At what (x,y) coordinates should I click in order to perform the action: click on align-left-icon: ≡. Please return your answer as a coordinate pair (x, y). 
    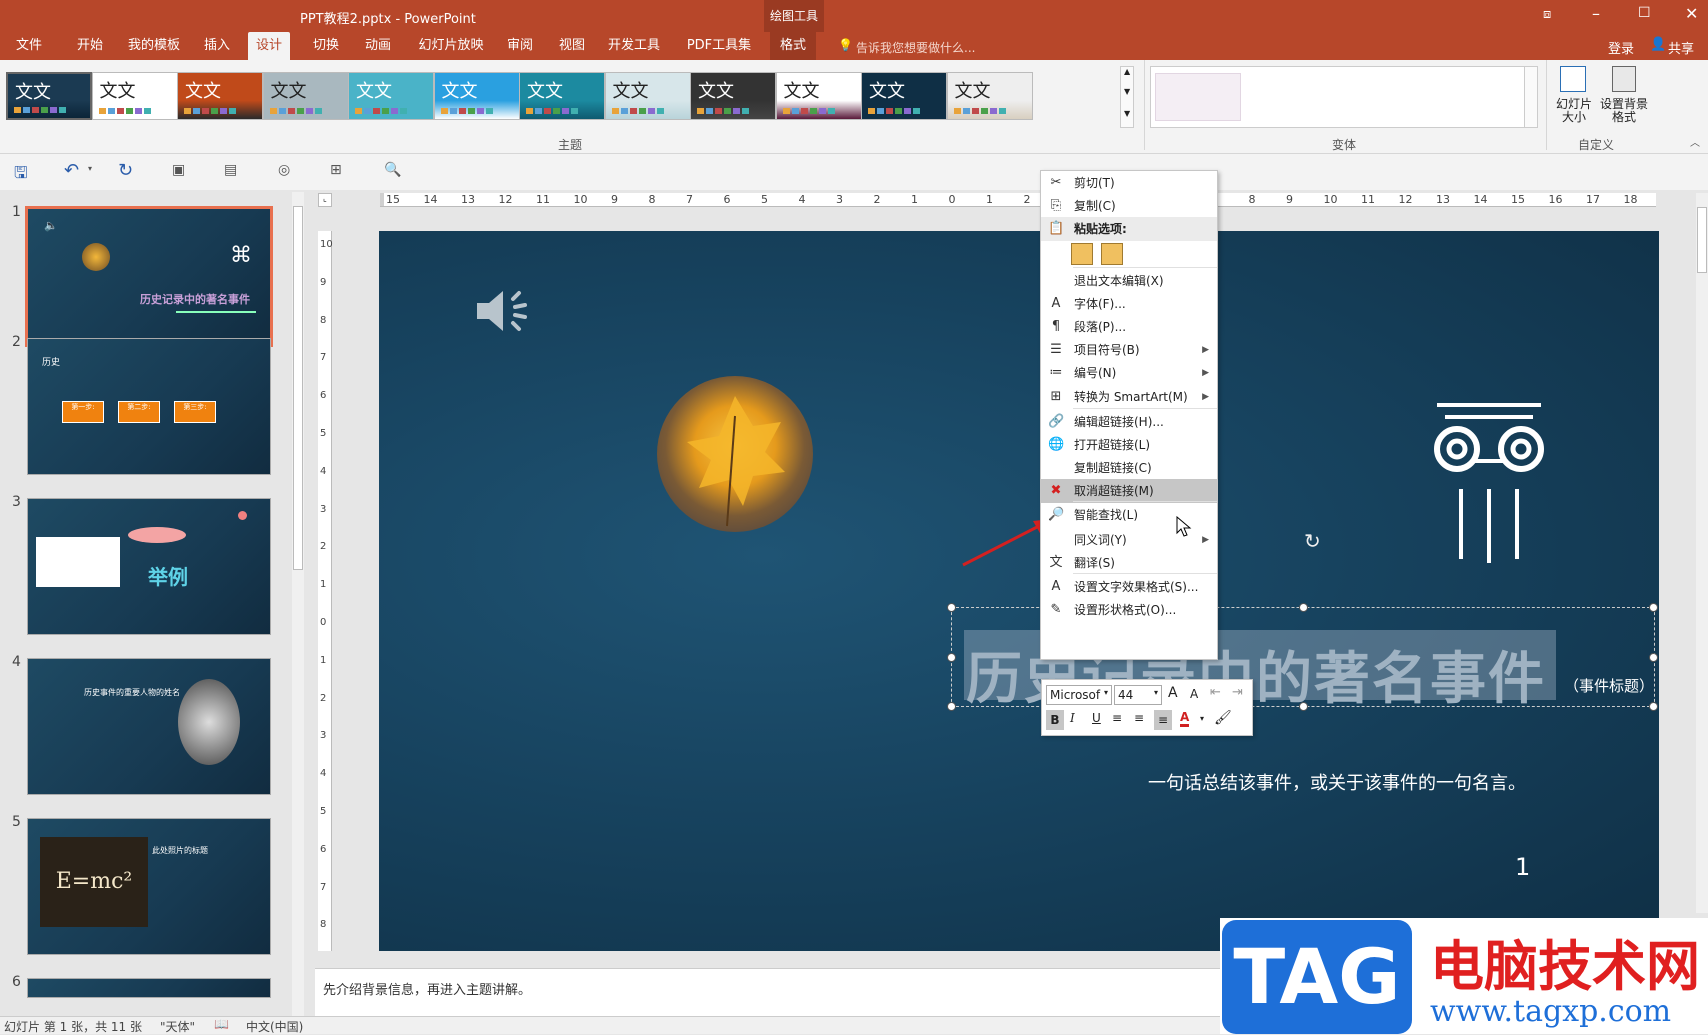
    Looking at the image, I should click on (1117, 718).